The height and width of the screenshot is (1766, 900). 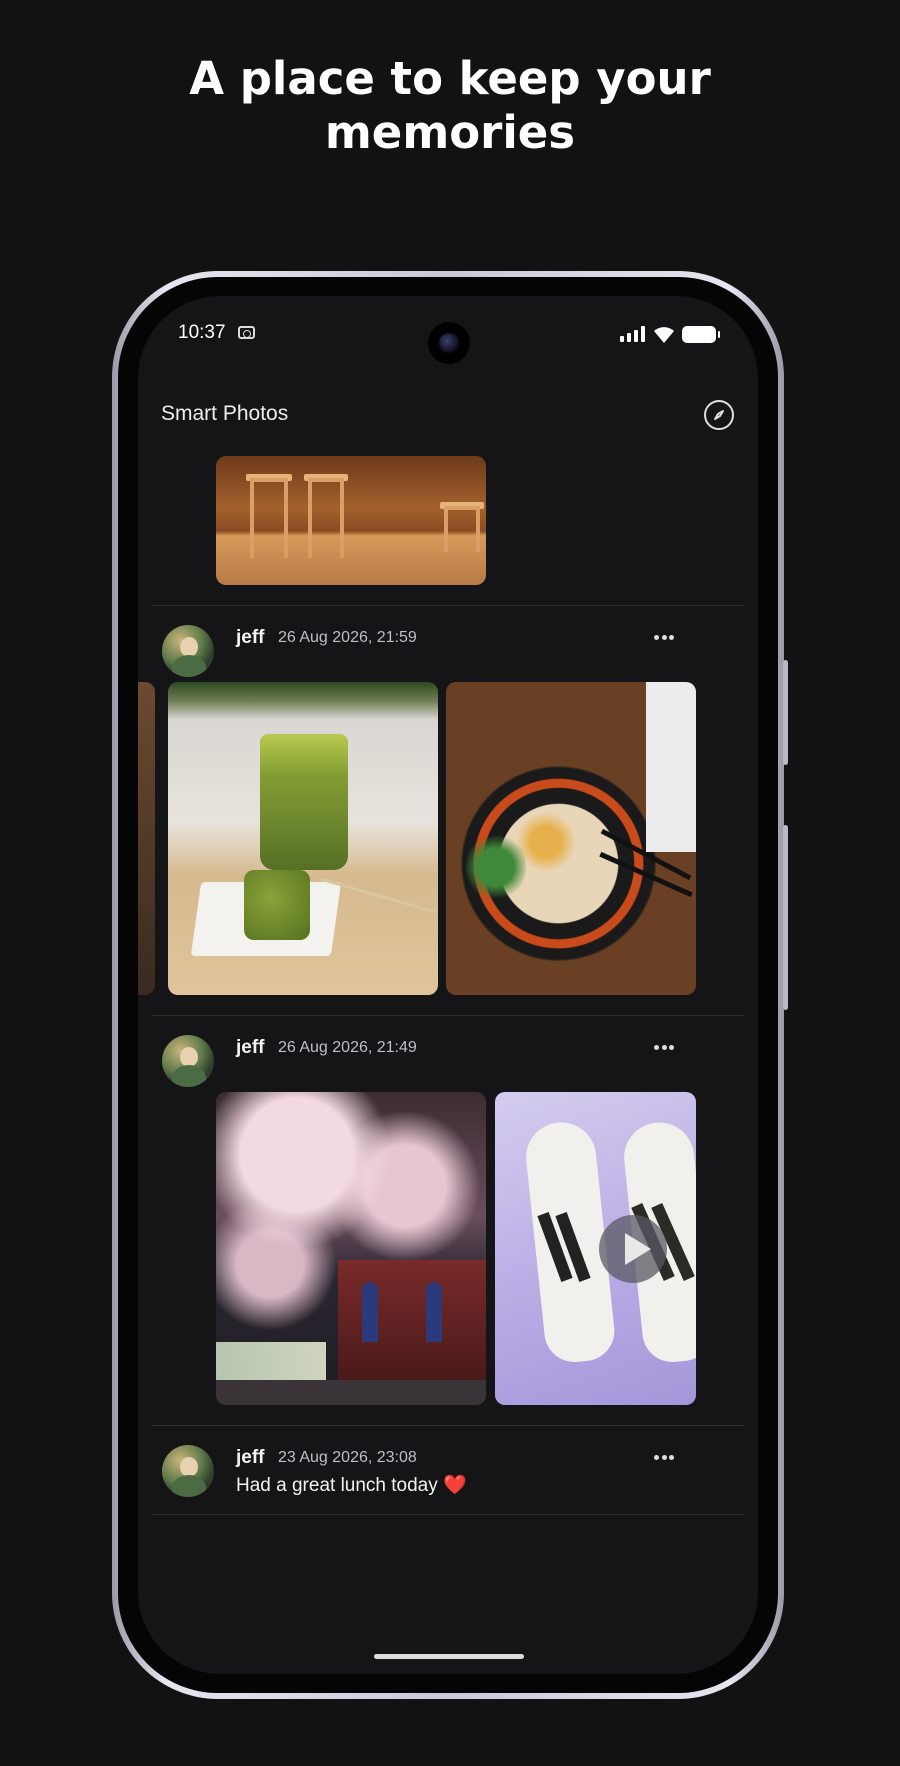 I want to click on photo-matcha, so click(x=303, y=838).